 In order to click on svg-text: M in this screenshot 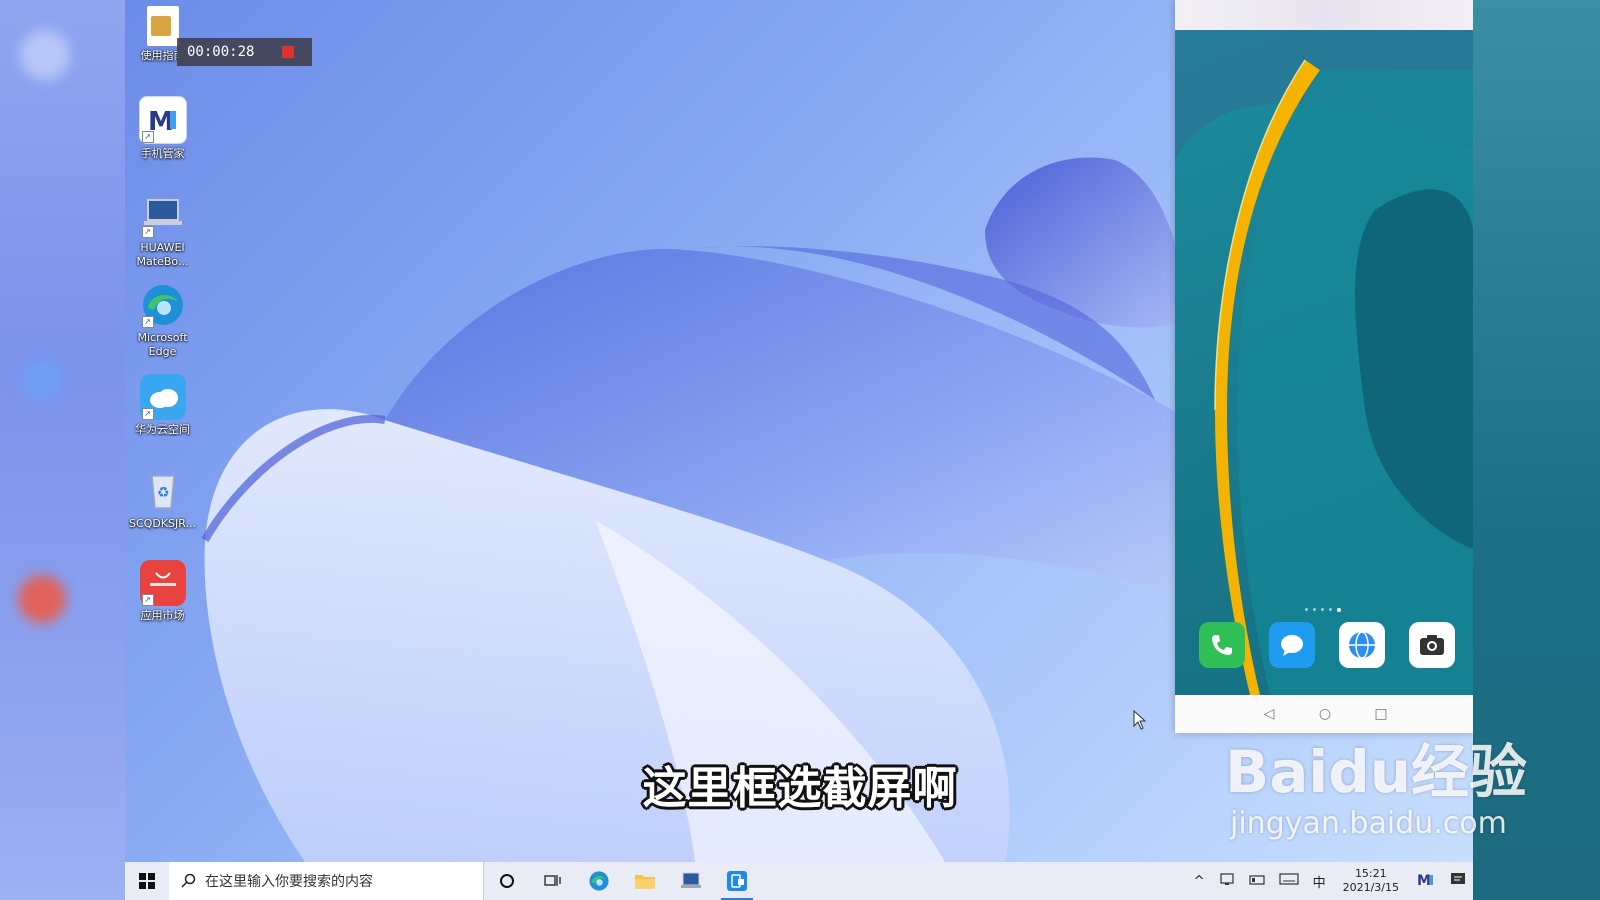, I will do `click(1424, 880)`.